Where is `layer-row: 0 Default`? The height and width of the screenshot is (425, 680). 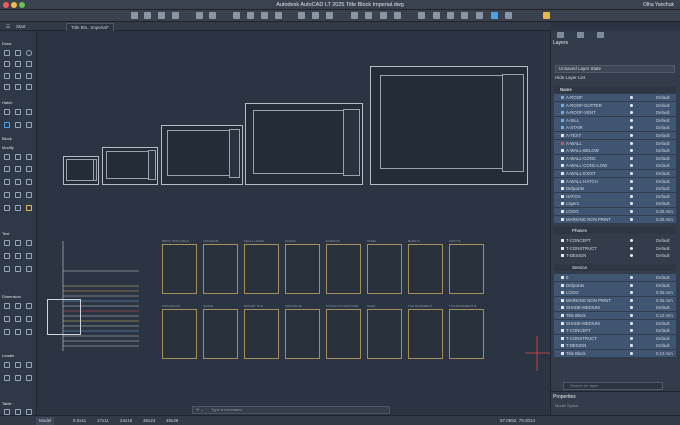
layer-row: 0 Default is located at coordinates (615, 277).